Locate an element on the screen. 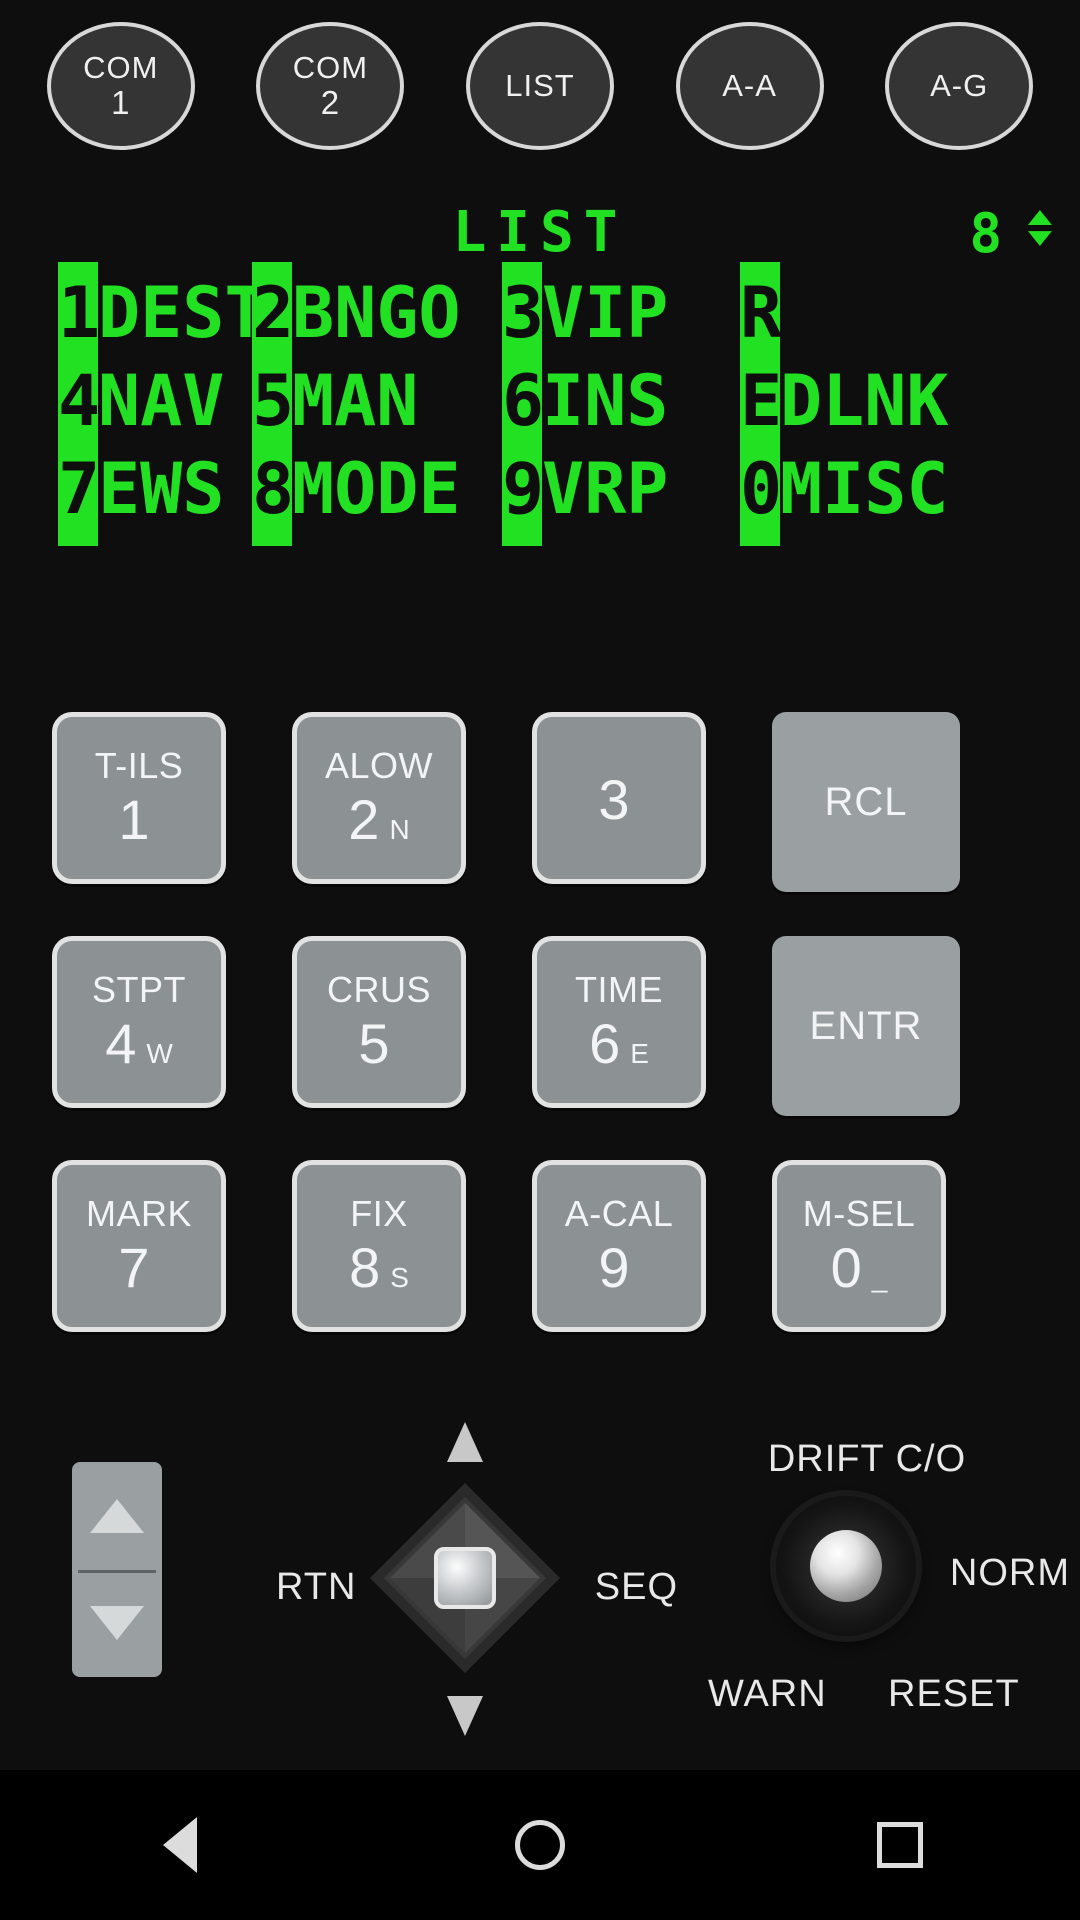 This screenshot has width=1080, height=1920. button-com-2-line2: 2 is located at coordinates (330, 102).